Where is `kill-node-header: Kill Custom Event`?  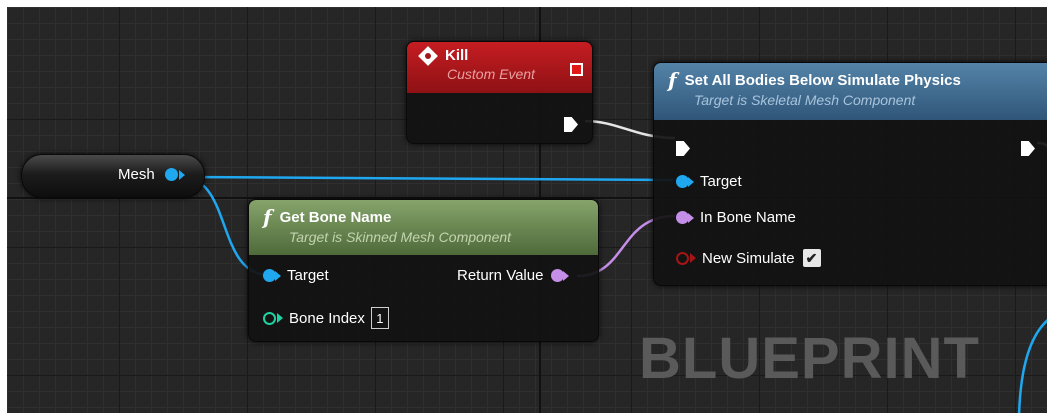
kill-node-header: Kill Custom Event is located at coordinates (499, 67).